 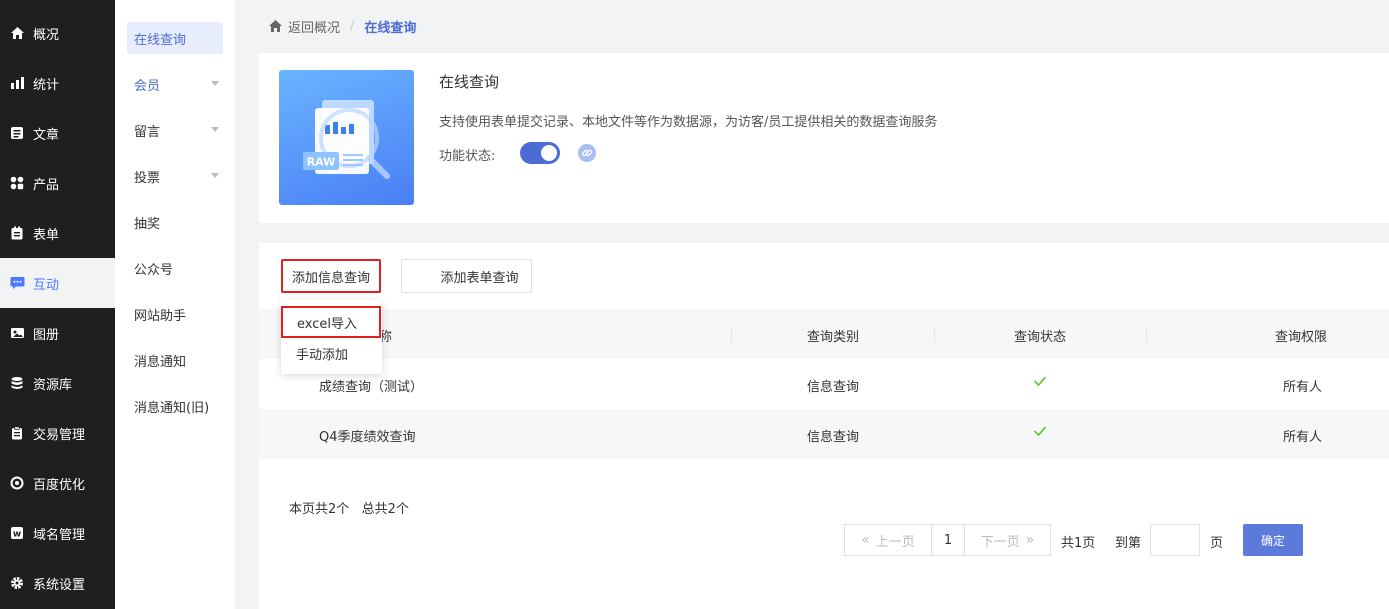 What do you see at coordinates (1040, 337) in the screenshot?
I see `column-header-status: 查询状态` at bounding box center [1040, 337].